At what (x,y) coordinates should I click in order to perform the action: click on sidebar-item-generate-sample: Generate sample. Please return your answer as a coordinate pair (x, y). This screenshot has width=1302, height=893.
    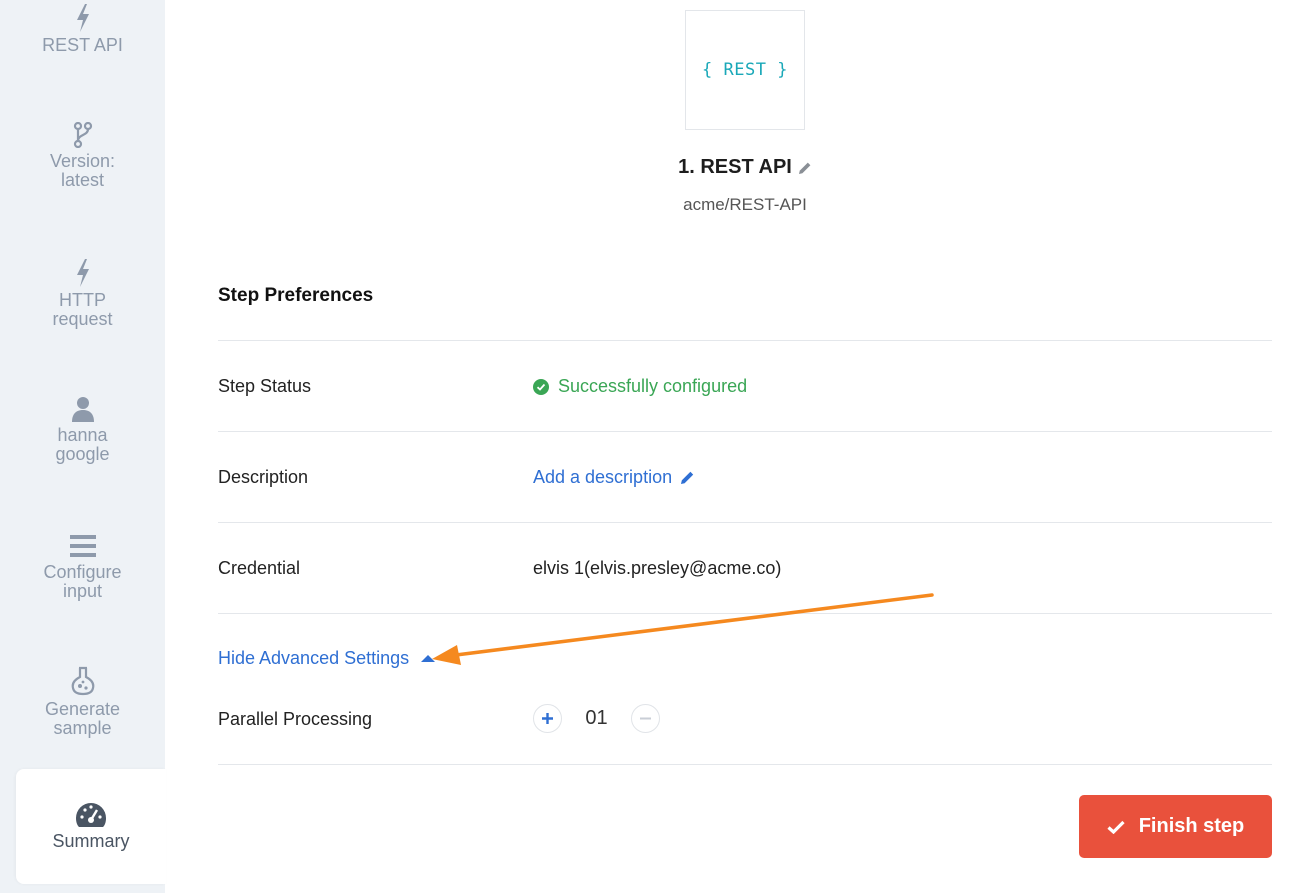
    Looking at the image, I should click on (82, 702).